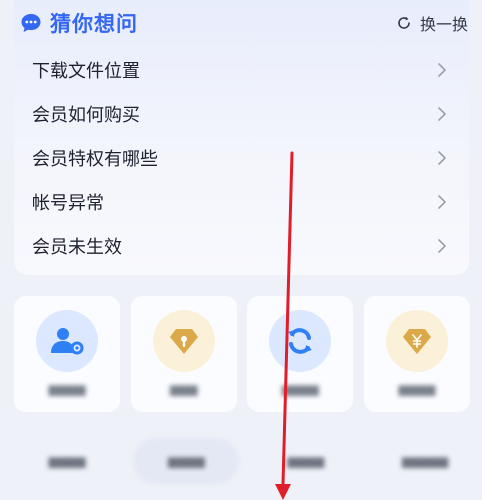 This screenshot has height=500, width=482. What do you see at coordinates (241, 70) in the screenshot?
I see `faq-item: 下载文件位置` at bounding box center [241, 70].